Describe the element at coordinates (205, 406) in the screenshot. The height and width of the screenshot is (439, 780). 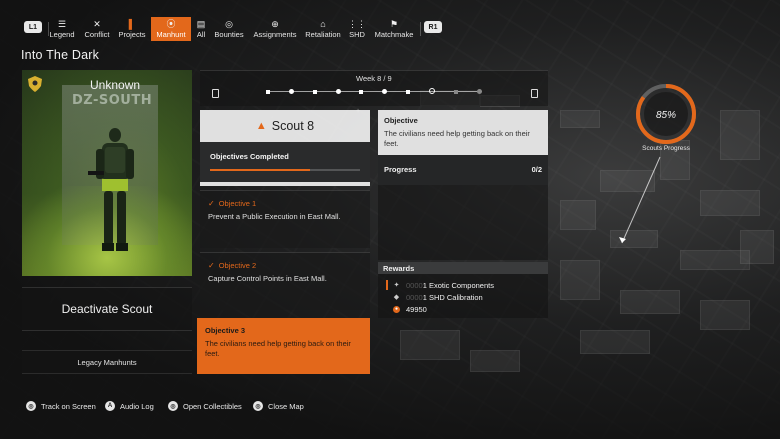
I see `open-collectibles-button: ◎ Open Collectibles` at that location.